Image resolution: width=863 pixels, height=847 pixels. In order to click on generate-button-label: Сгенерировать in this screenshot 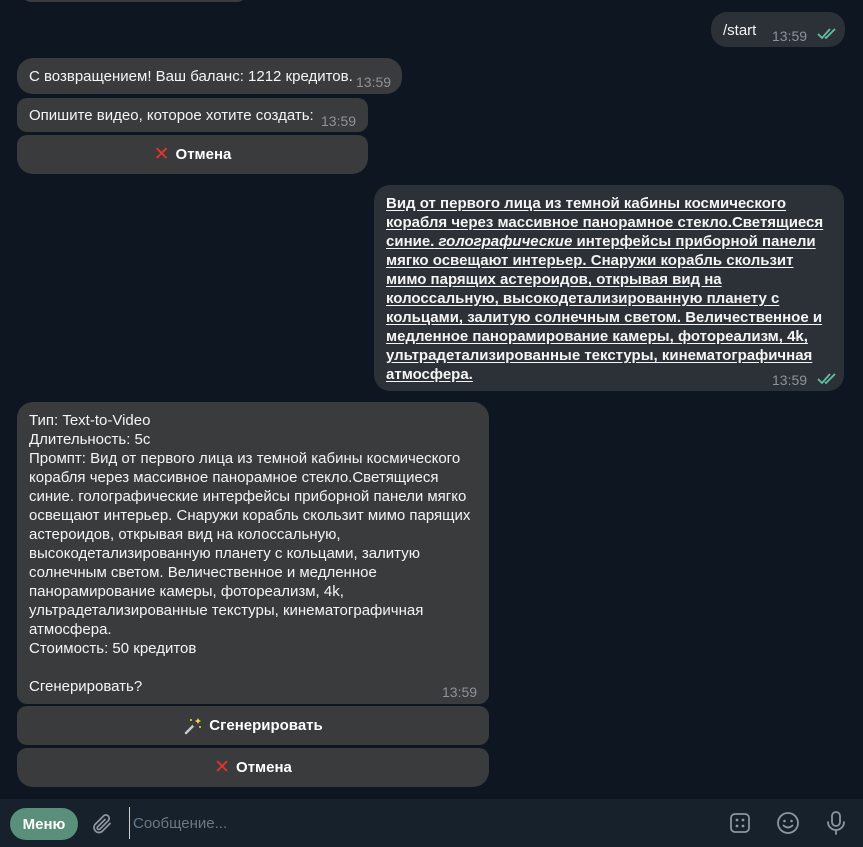, I will do `click(266, 725)`.